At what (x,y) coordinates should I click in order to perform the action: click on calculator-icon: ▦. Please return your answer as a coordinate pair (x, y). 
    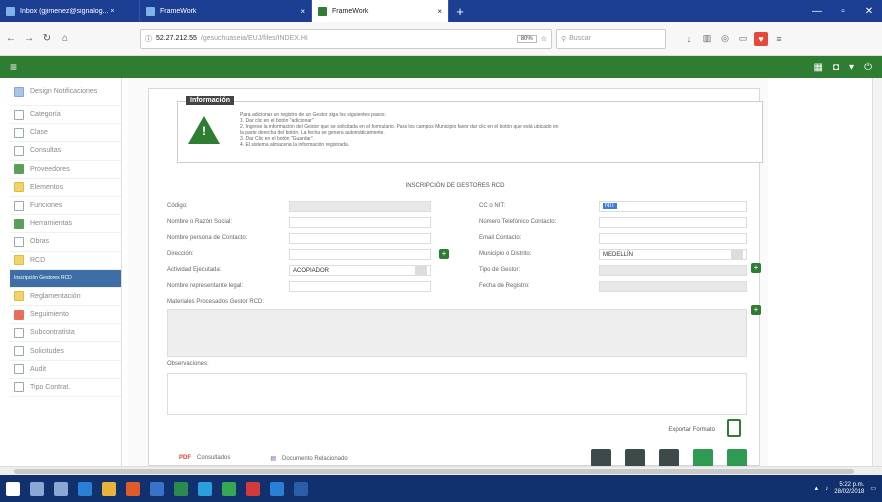
    Looking at the image, I should click on (818, 67).